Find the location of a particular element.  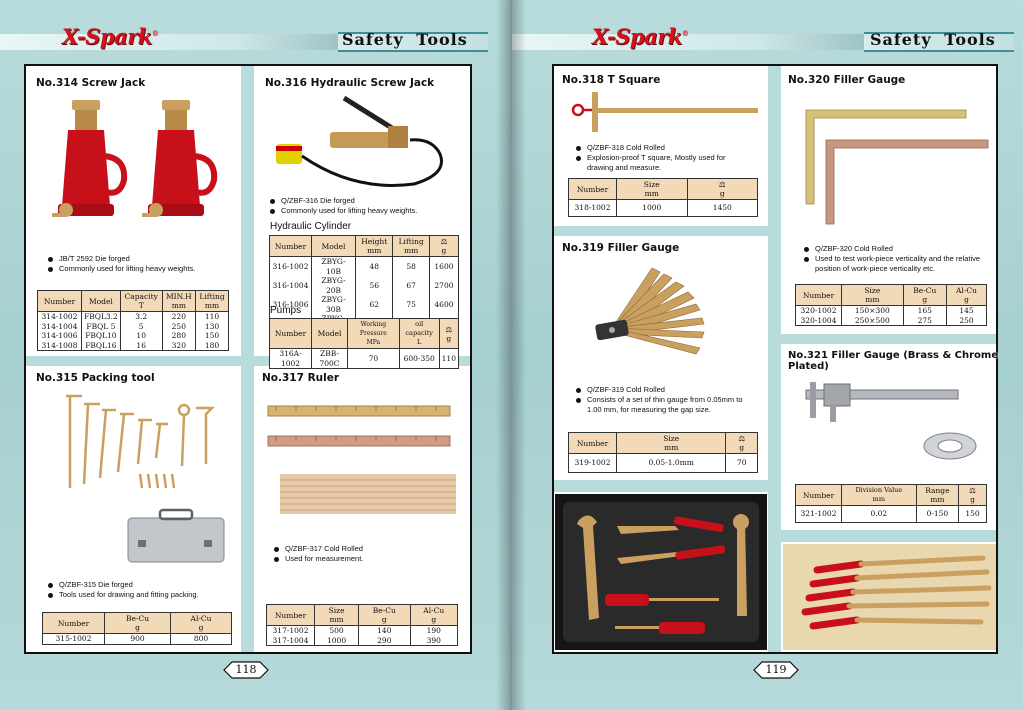

table-row: 319-1002 0.05-1.0mm 70 is located at coordinates (663, 463).